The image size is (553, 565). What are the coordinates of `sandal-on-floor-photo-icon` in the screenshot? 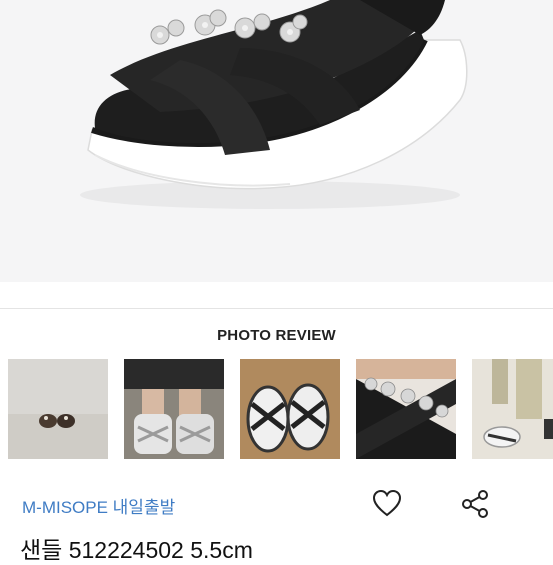 It's located at (58, 409).